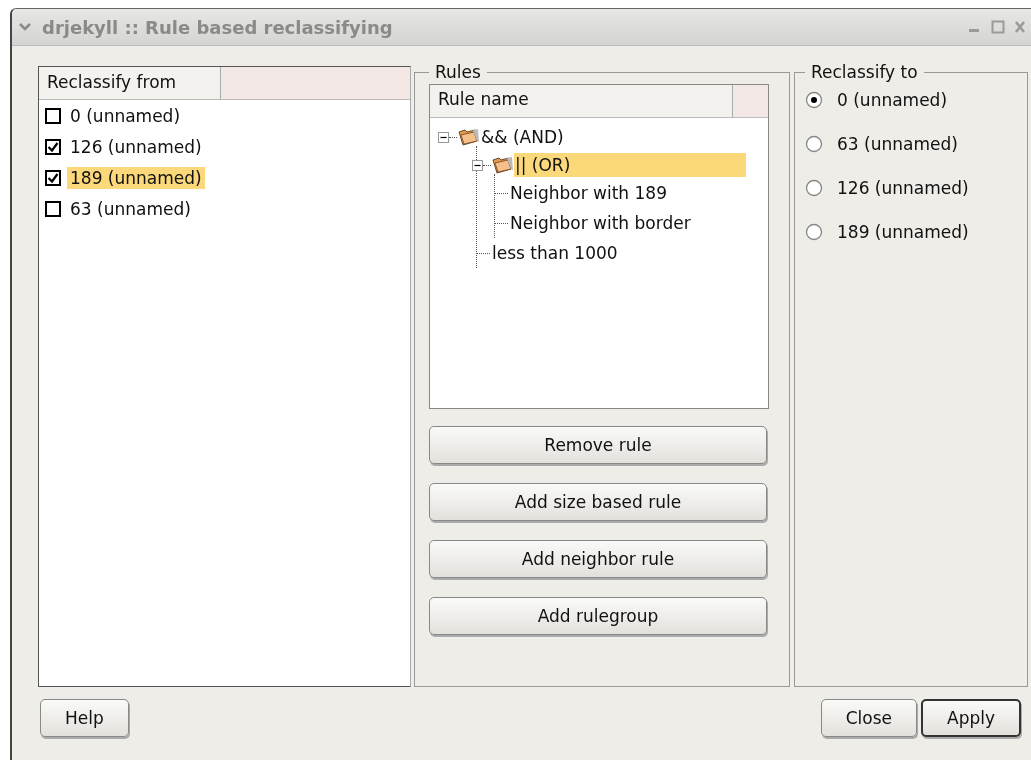 This screenshot has height=767, width=1031. Describe the element at coordinates (522, 137) in the screenshot. I see `tree-item: && (AND)` at that location.